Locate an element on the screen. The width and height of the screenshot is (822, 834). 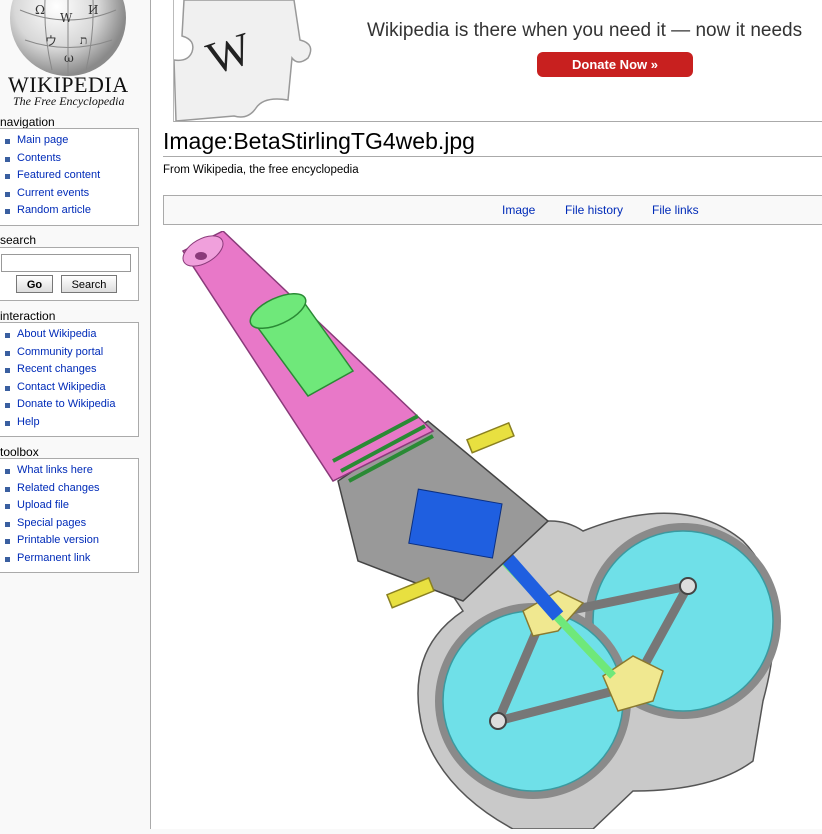
nav-item-current-events: Current events is located at coordinates (69, 194).